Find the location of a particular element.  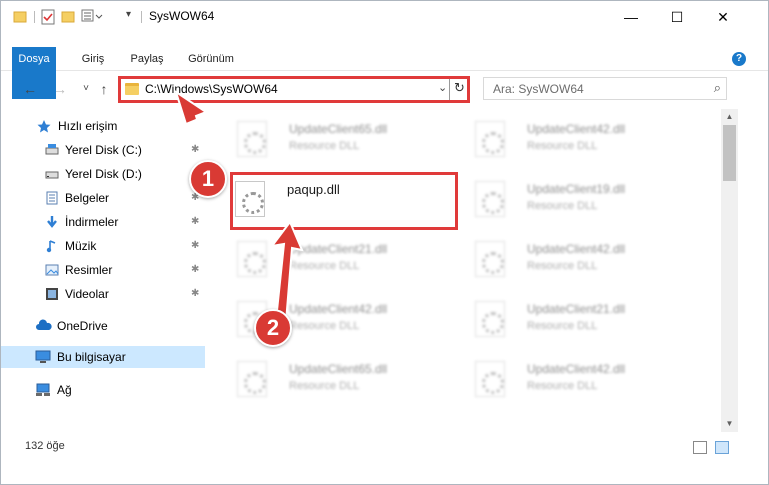

step-badge-1: 1 is located at coordinates (208, 179).